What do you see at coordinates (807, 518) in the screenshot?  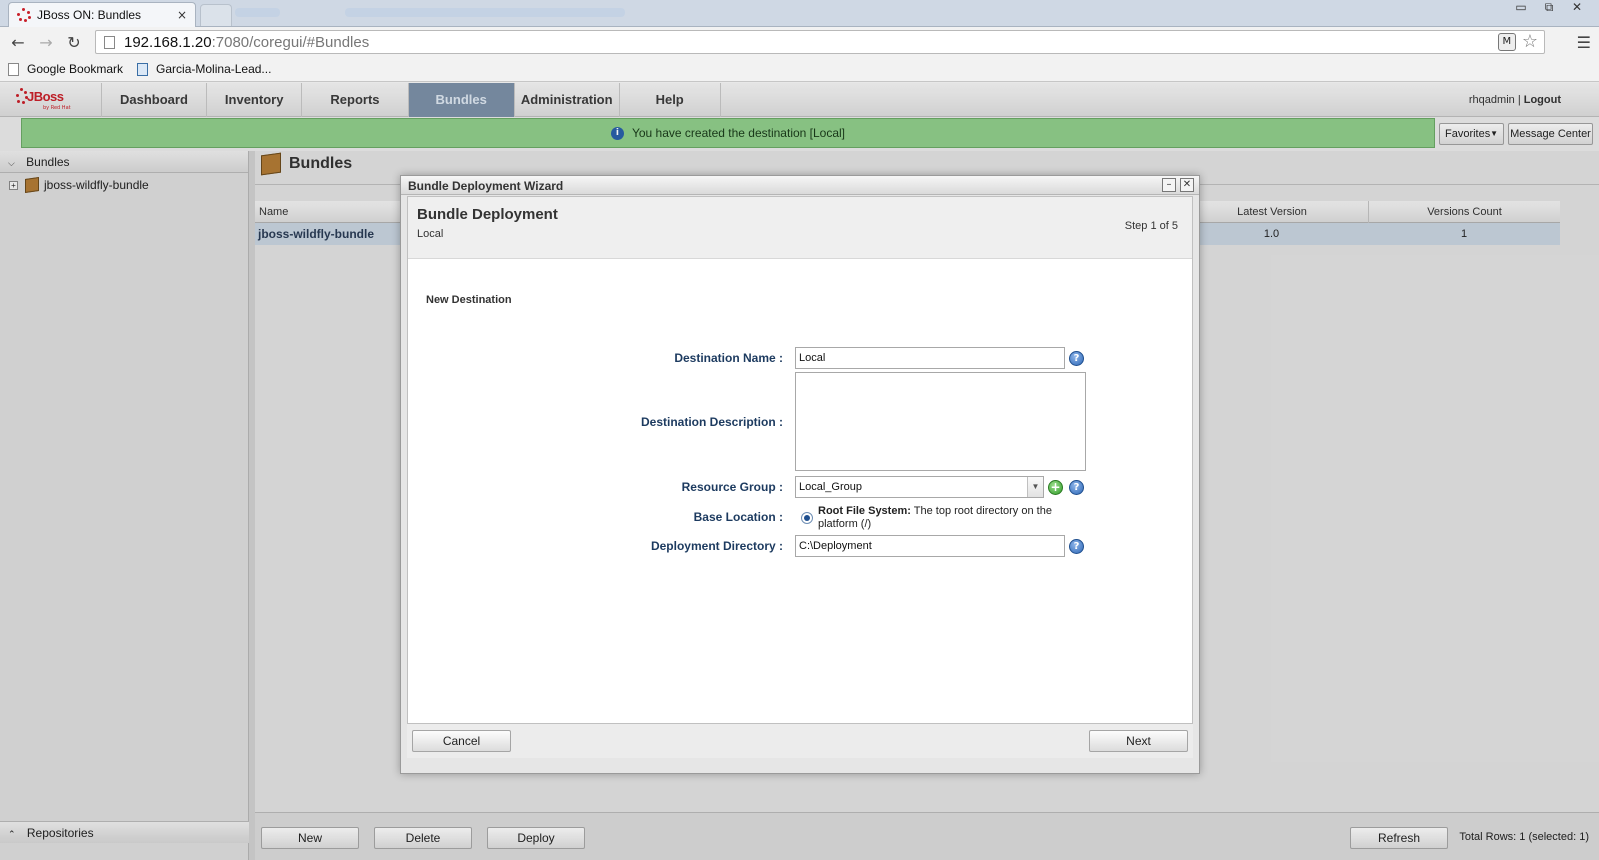 I see `root-file-system-radio` at bounding box center [807, 518].